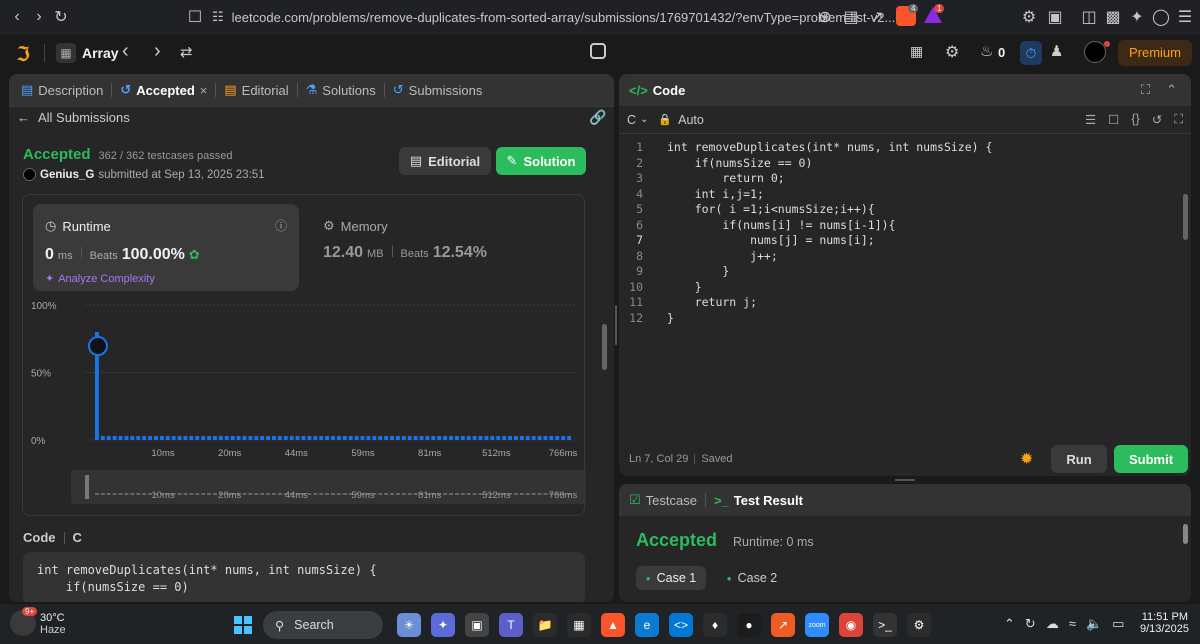 This screenshot has height=644, width=1200. I want to click on maximize-icon: ⛶, so click(1145, 90).